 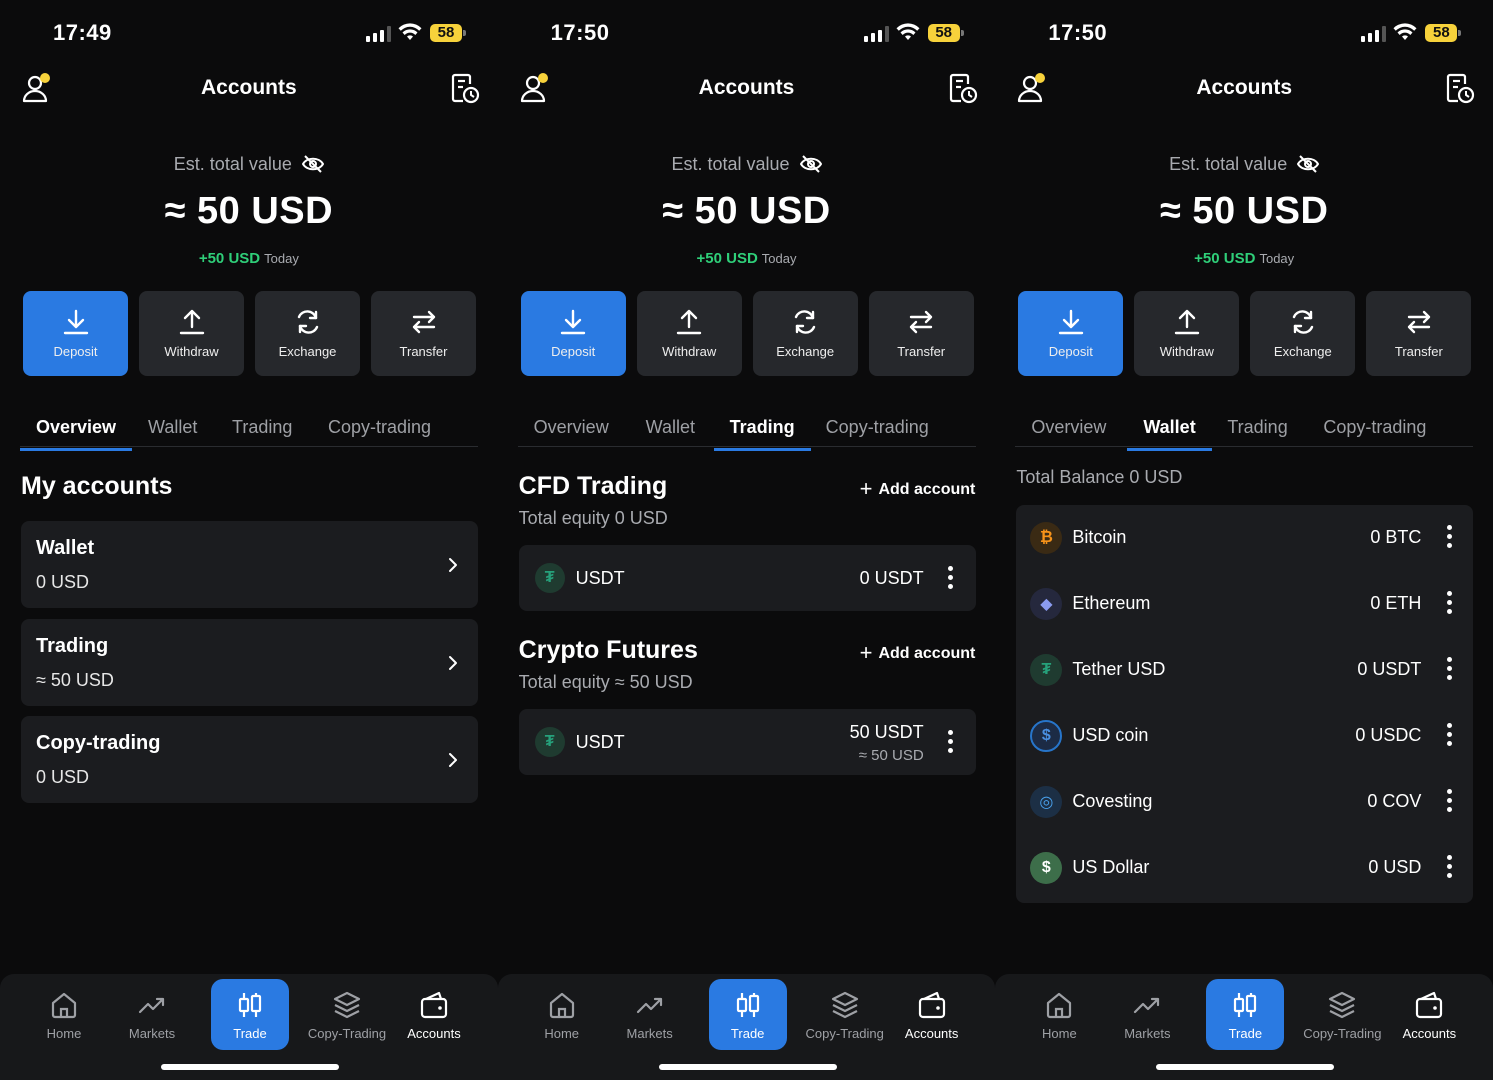 I want to click on plus-icon: +, so click(x=866, y=488).